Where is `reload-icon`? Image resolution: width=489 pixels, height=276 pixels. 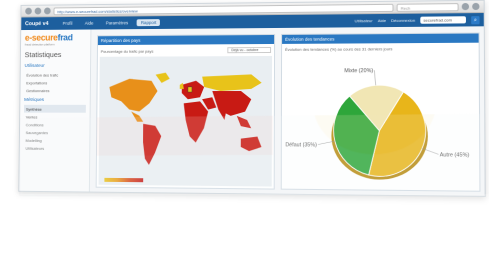
reload-icon is located at coordinates (47, 11).